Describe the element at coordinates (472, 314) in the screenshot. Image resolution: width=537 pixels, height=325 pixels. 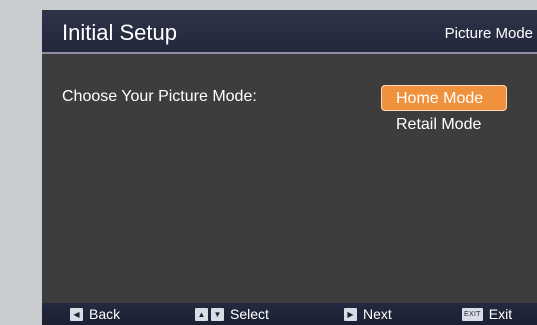
I see `exit-key-icon: EXIT` at that location.